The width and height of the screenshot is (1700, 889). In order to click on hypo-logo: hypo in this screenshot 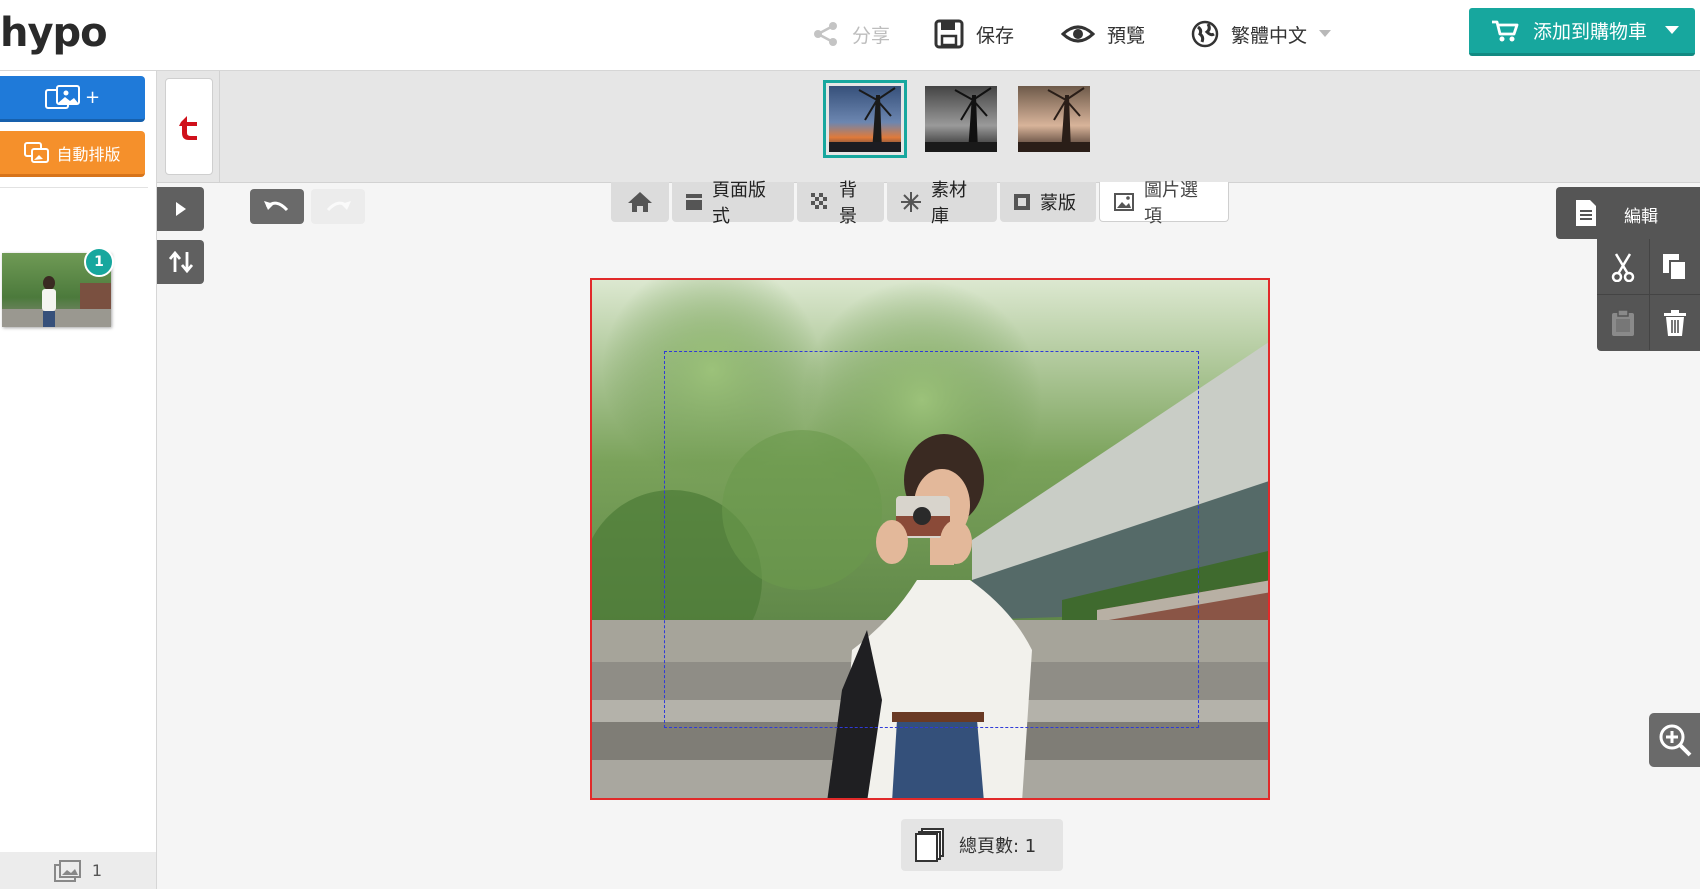, I will do `click(54, 33)`.